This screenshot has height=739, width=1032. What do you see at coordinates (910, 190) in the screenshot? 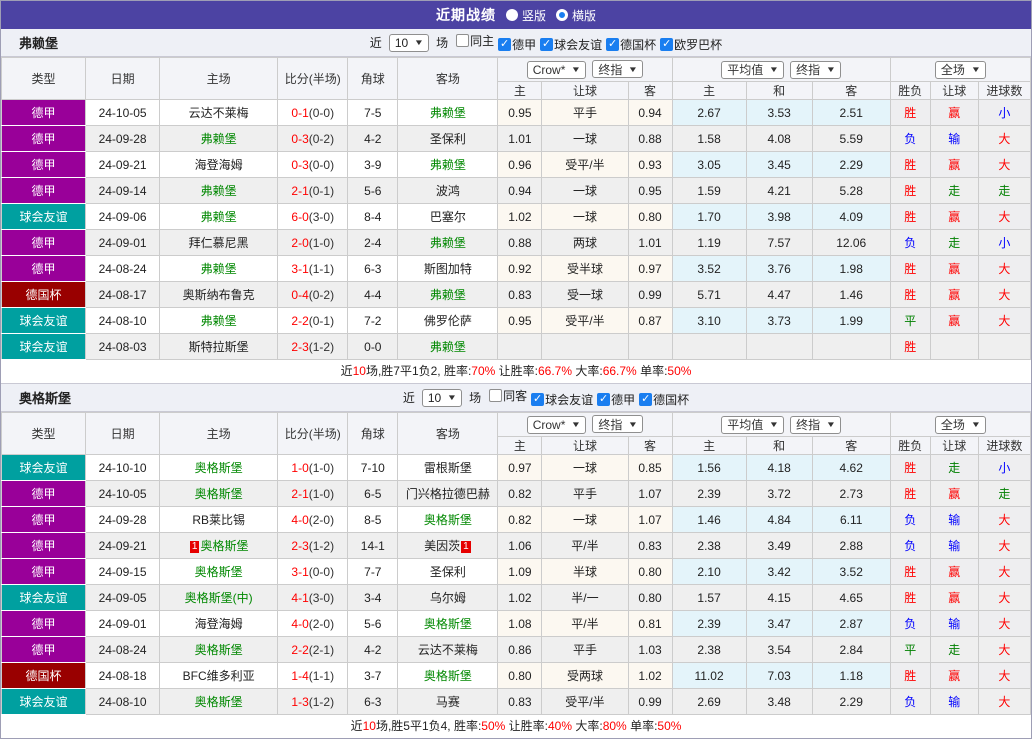
I see `result-wdl: 胜` at bounding box center [910, 190].